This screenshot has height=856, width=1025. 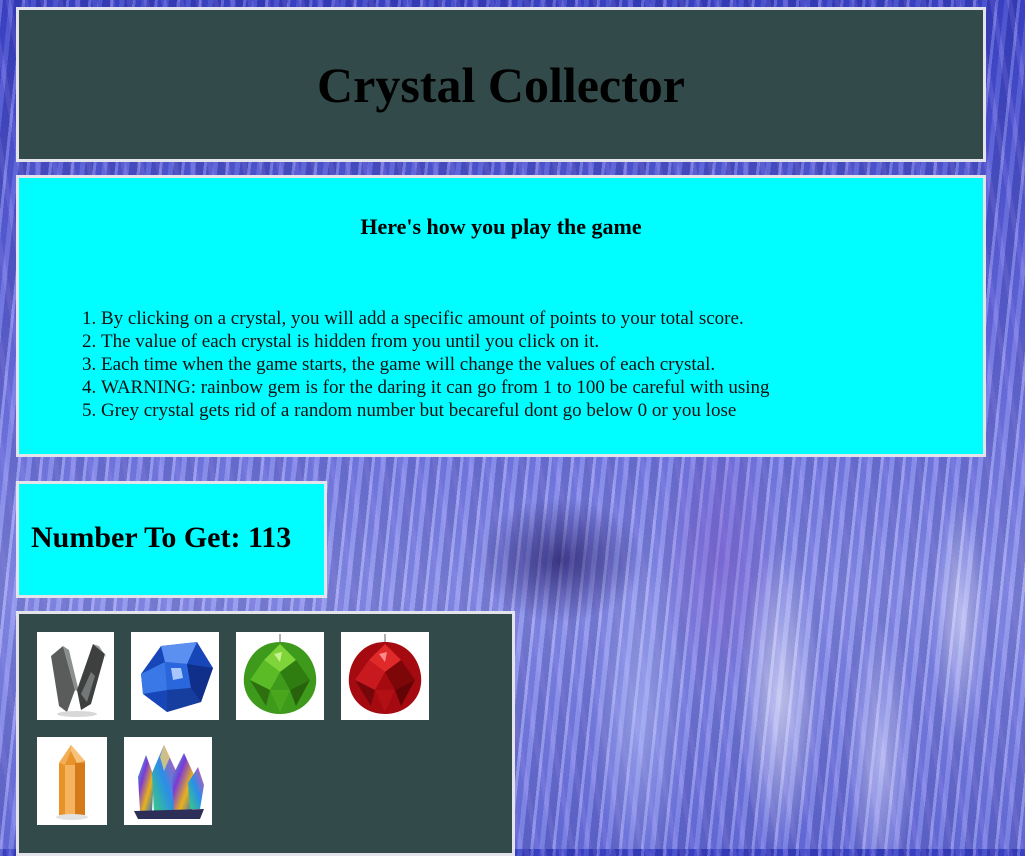 What do you see at coordinates (265, 733) in the screenshot?
I see `crystal-panel` at bounding box center [265, 733].